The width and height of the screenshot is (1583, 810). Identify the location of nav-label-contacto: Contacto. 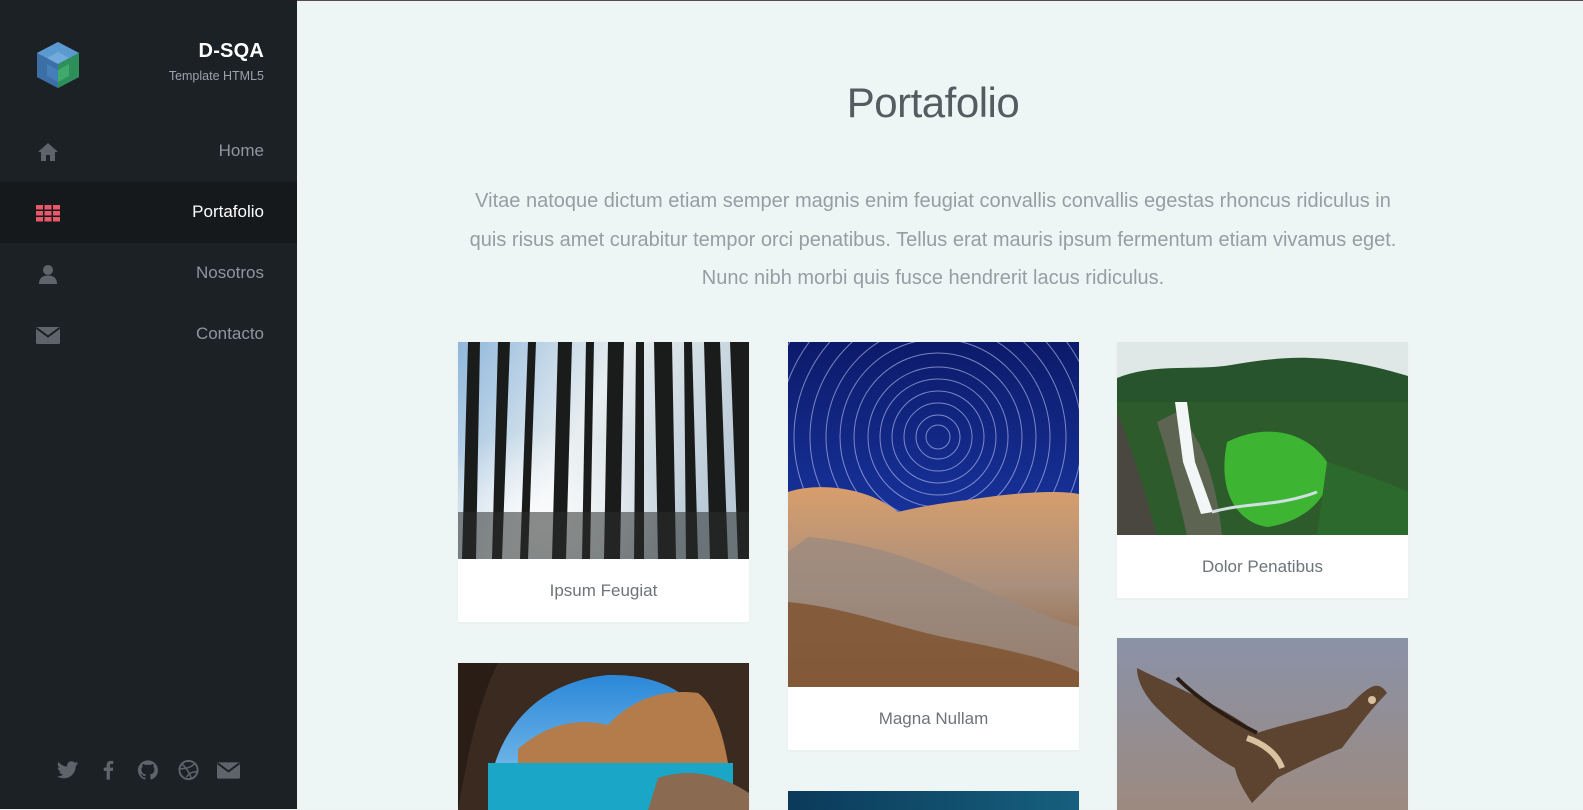
(229, 333).